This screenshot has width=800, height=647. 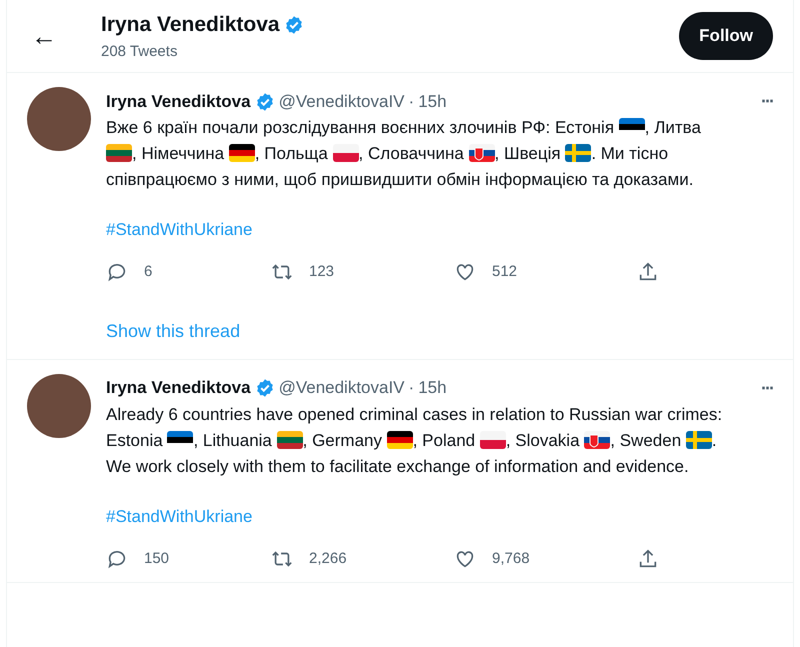 What do you see at coordinates (415, 441) in the screenshot?
I see `tweet-text: Already 6 countries have opened criminal cases in relation to Russian war crimes: Estonia , Lithuania , Germany , Poland , Slovakia , Sweden . We work closely with them to facilitate exchange of information and evidence.` at bounding box center [415, 441].